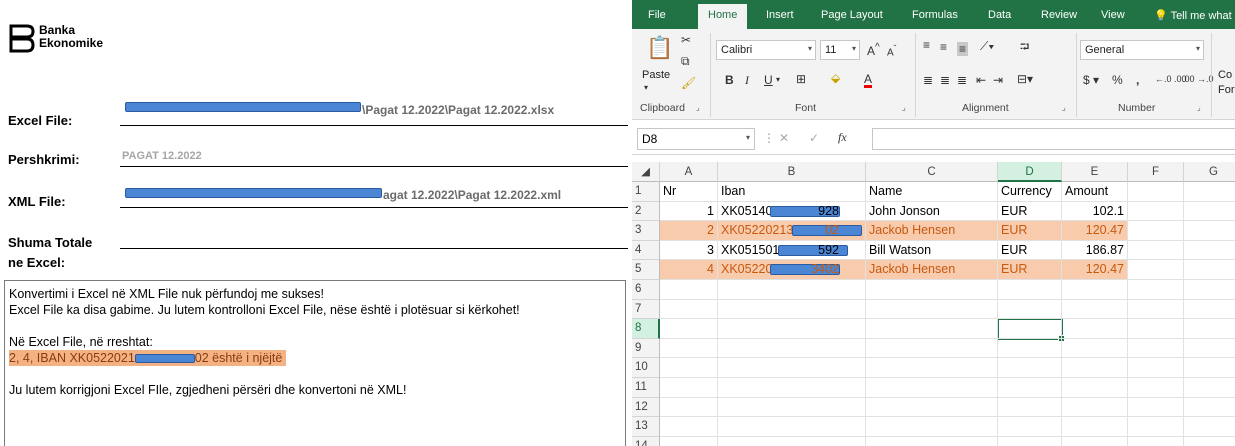  What do you see at coordinates (1024, 48) in the screenshot?
I see `wrap-text-icon: ⮒` at bounding box center [1024, 48].